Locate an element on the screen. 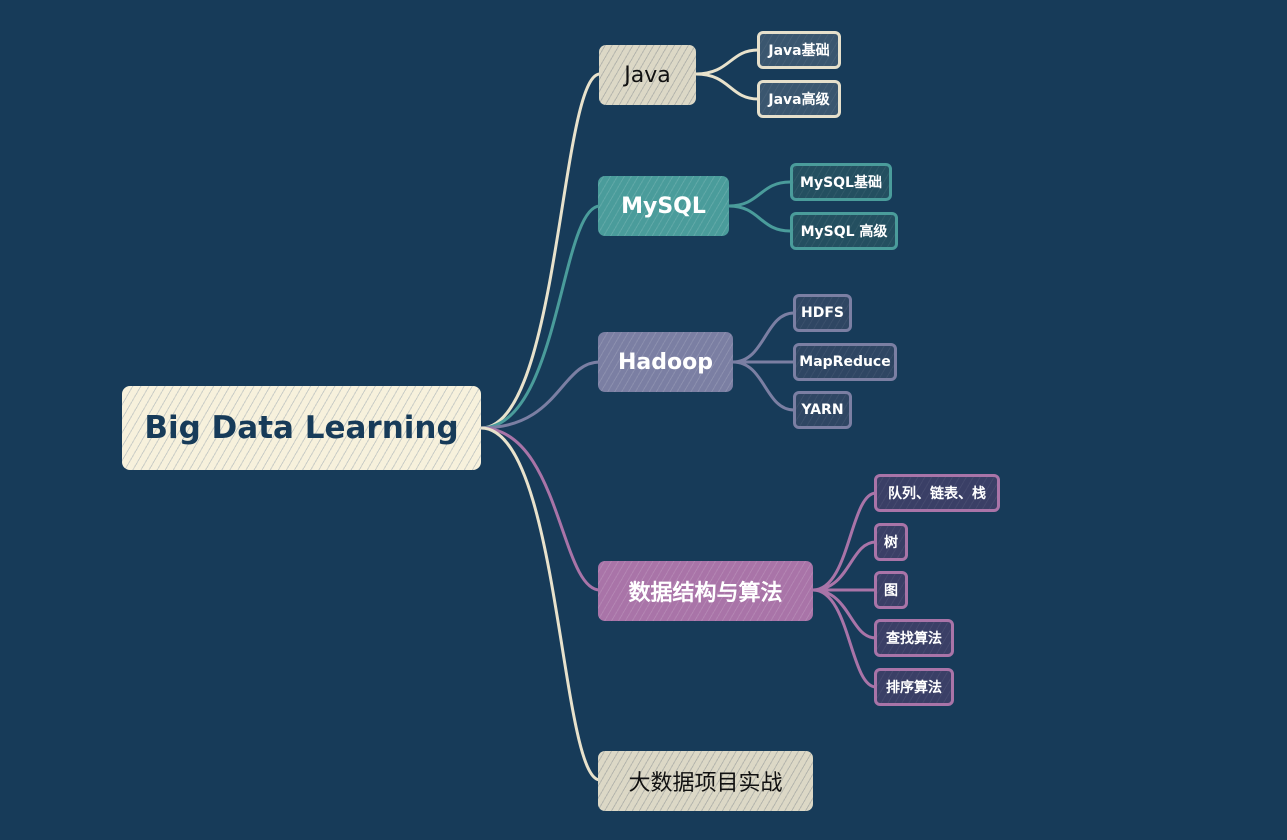 This screenshot has height=840, width=1287. branch-java-label: Java is located at coordinates (647, 75).